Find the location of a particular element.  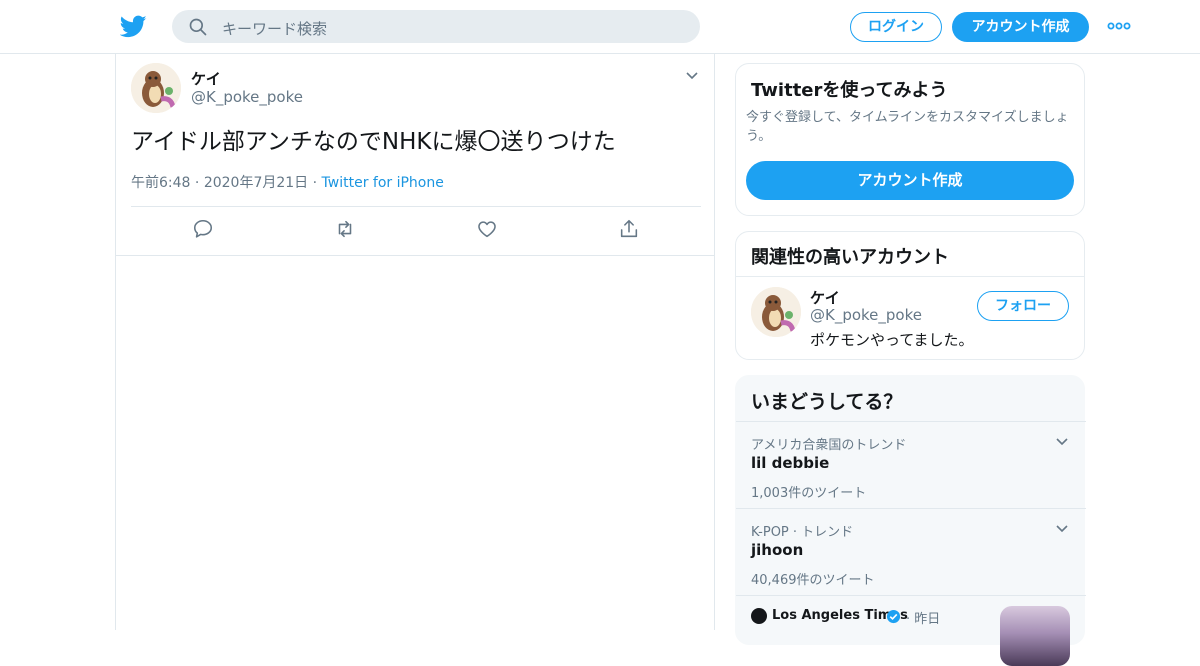

related-account-bio: ポケモンやってました。 is located at coordinates (892, 340).